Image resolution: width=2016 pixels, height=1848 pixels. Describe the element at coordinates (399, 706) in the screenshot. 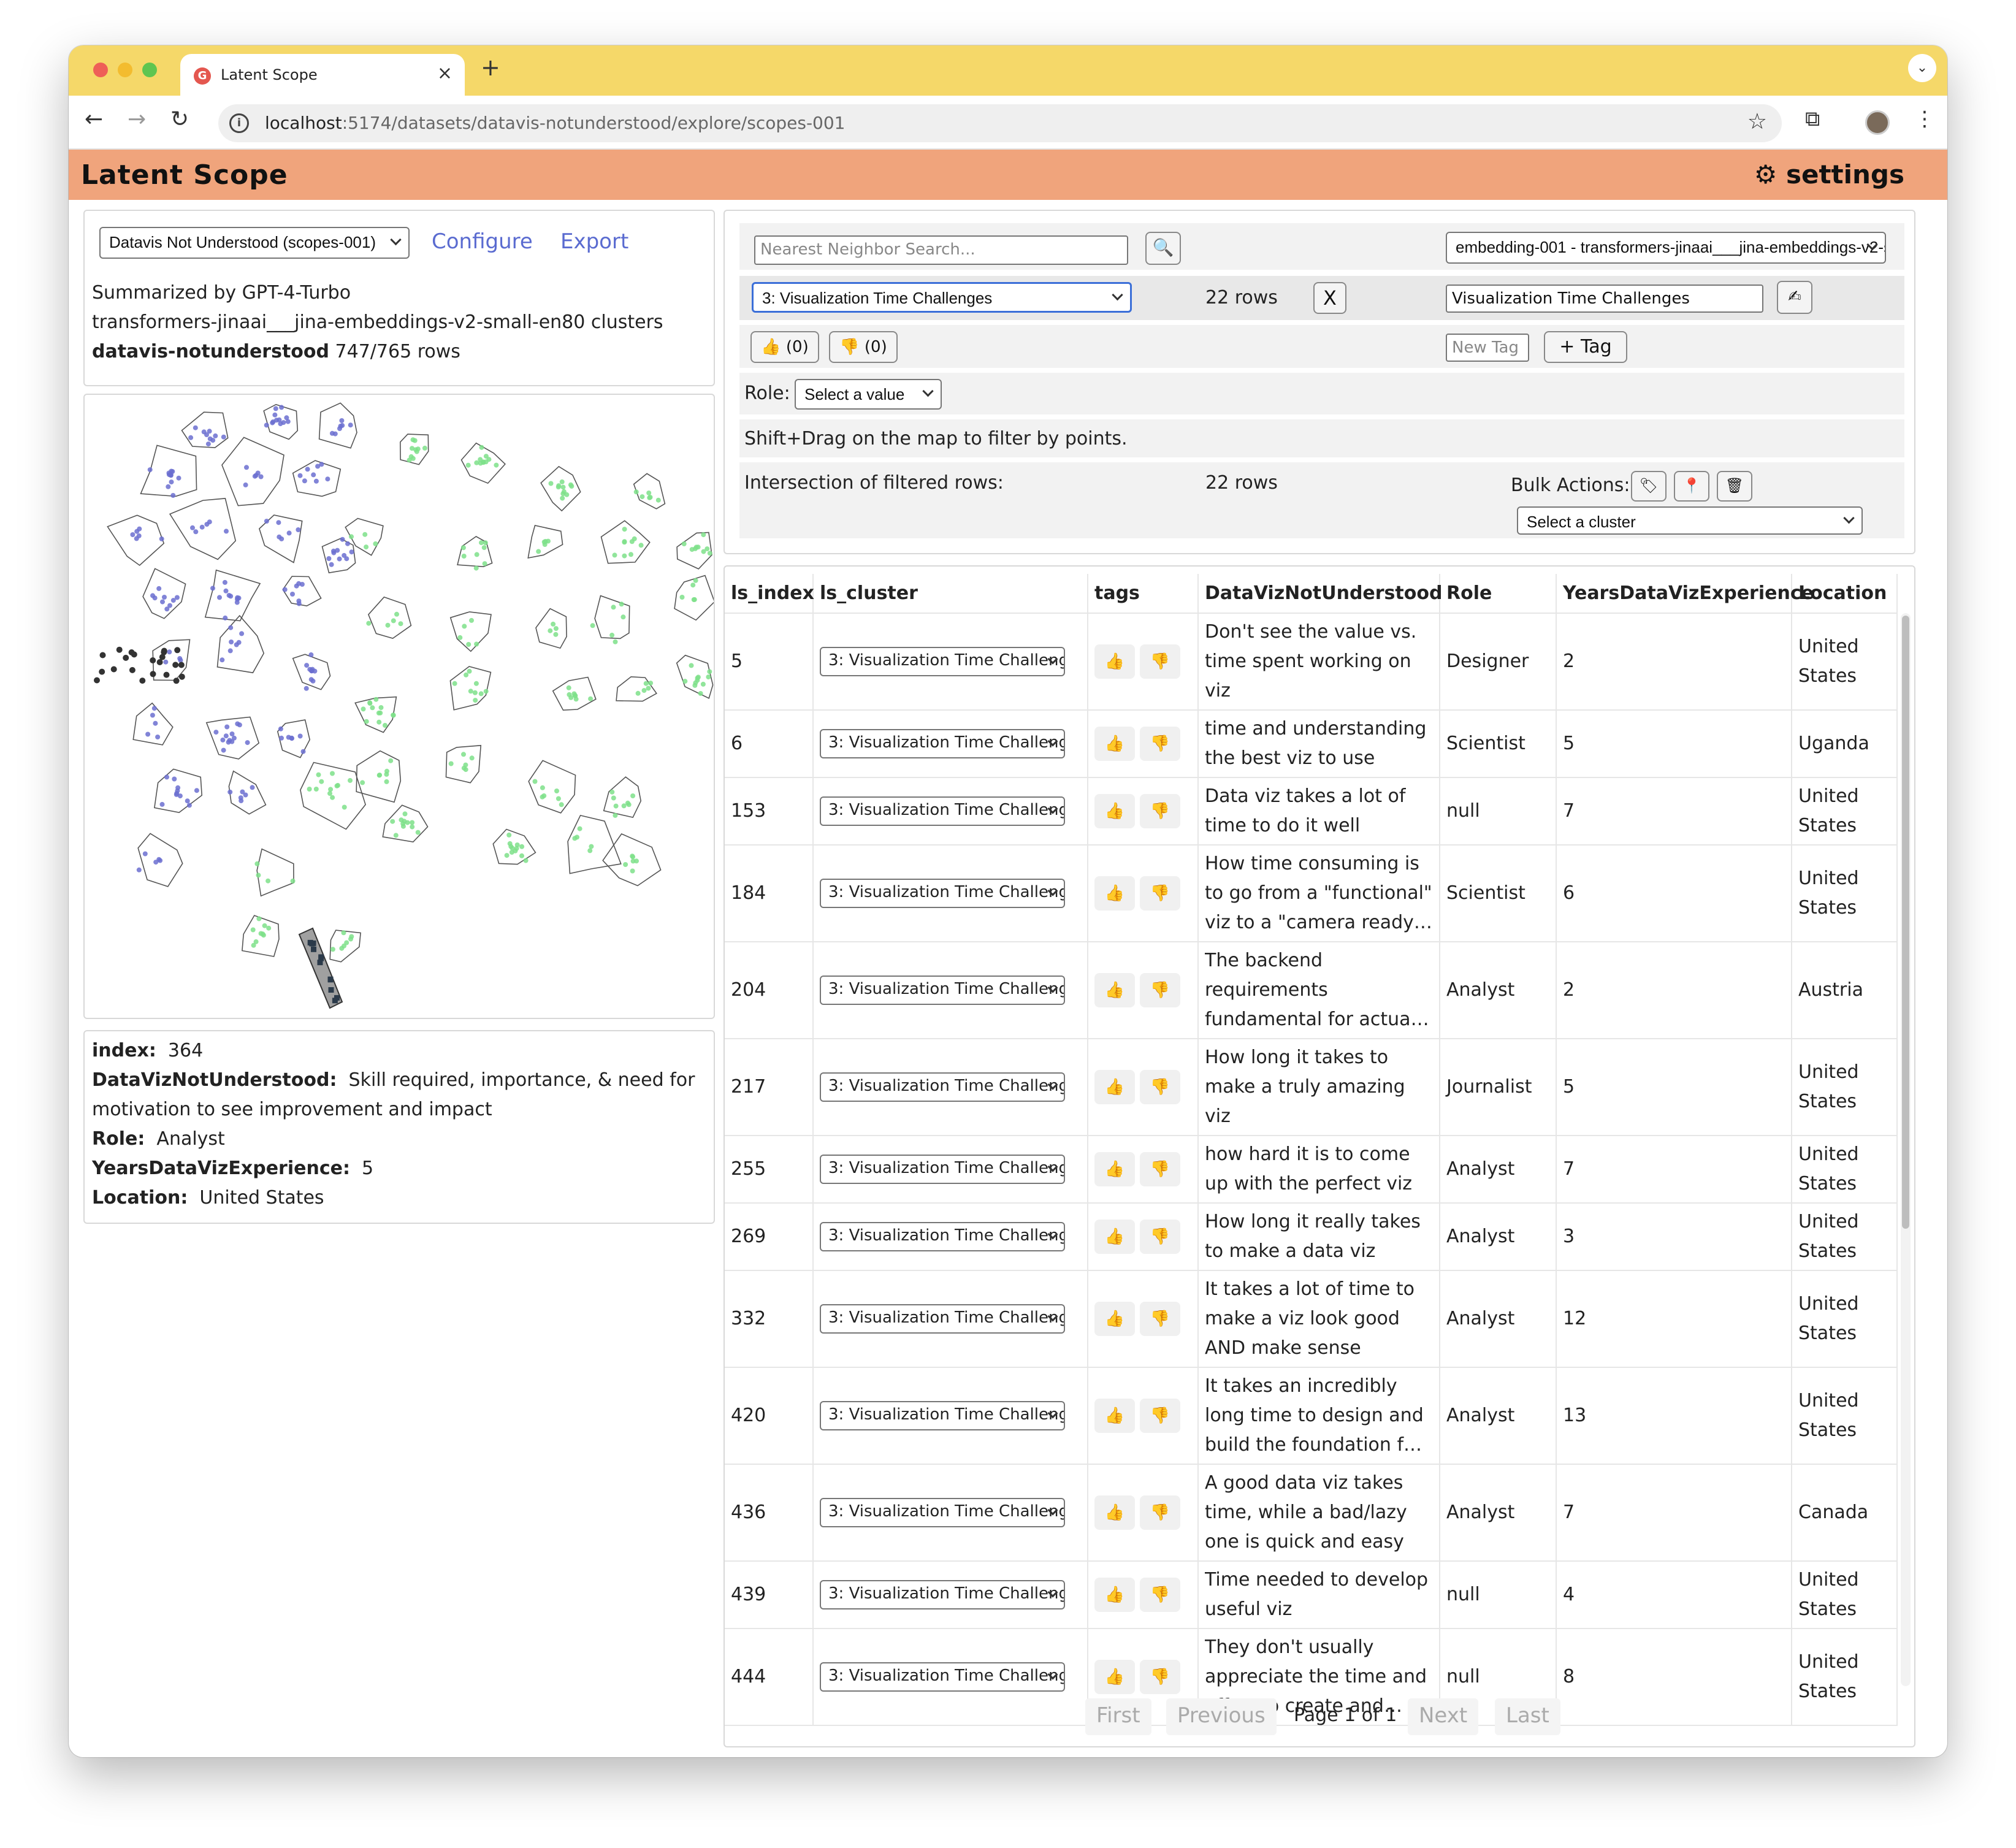

I see `scatter-map` at that location.